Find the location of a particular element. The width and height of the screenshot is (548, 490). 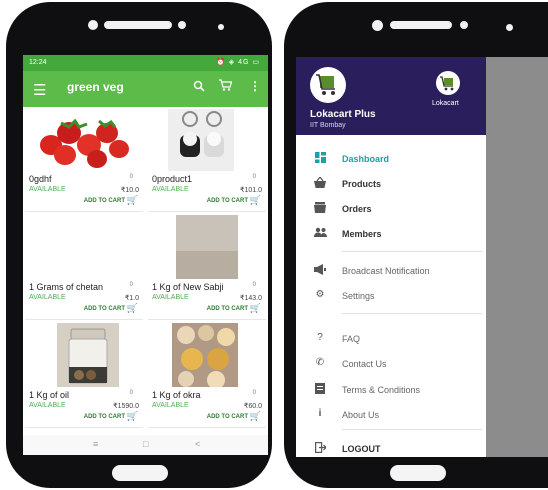

okra-dish-image is located at coordinates (205, 355).